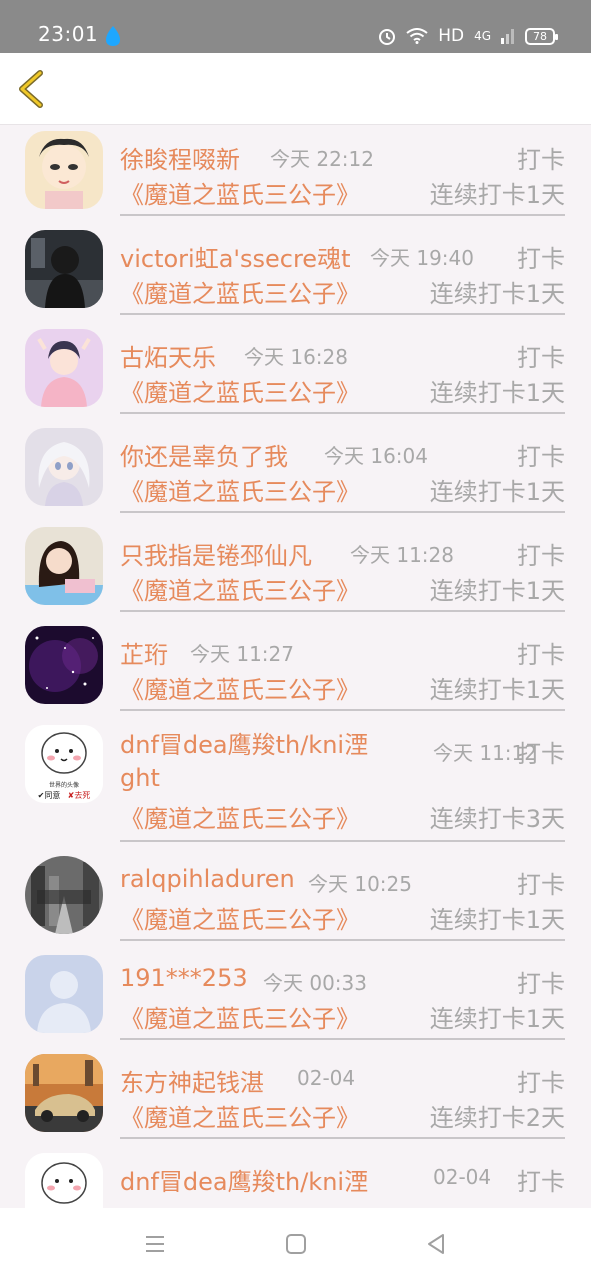 This screenshot has width=591, height=1280. Describe the element at coordinates (155, 1244) in the screenshot. I see `menu-icon` at that location.